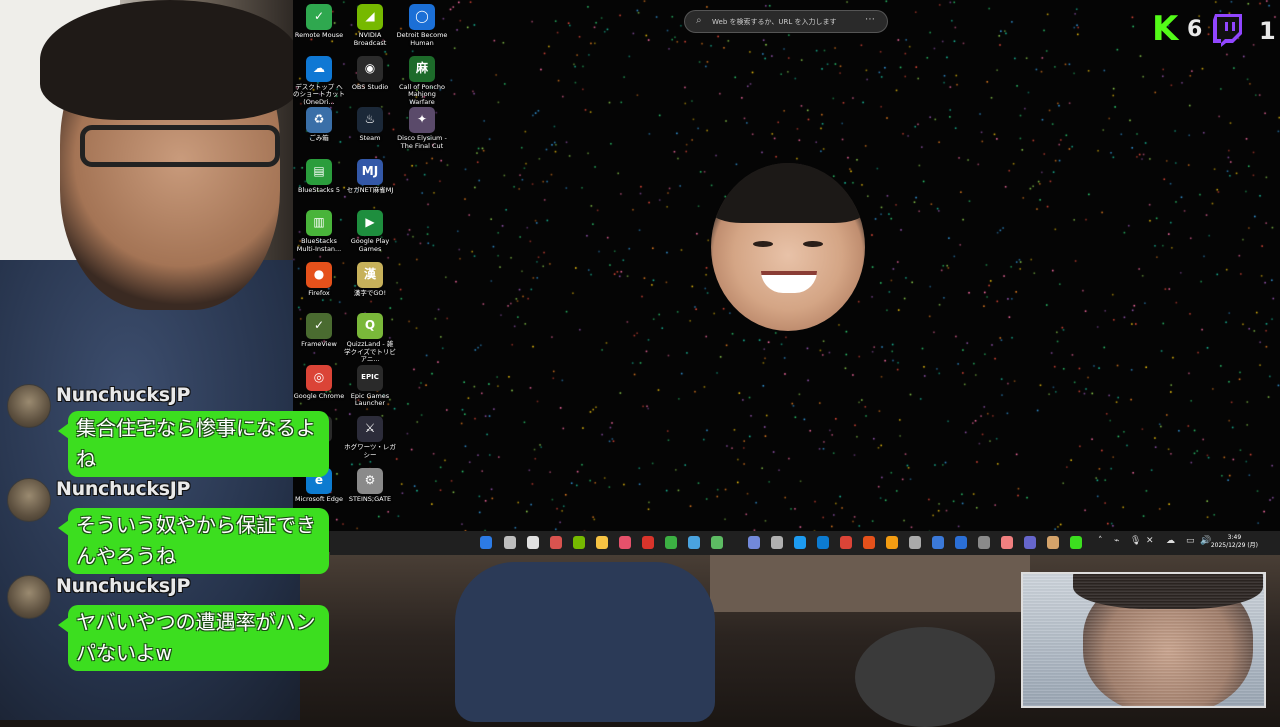 The image size is (1280, 727). I want to click on app-icon: ⚔, so click(370, 429).